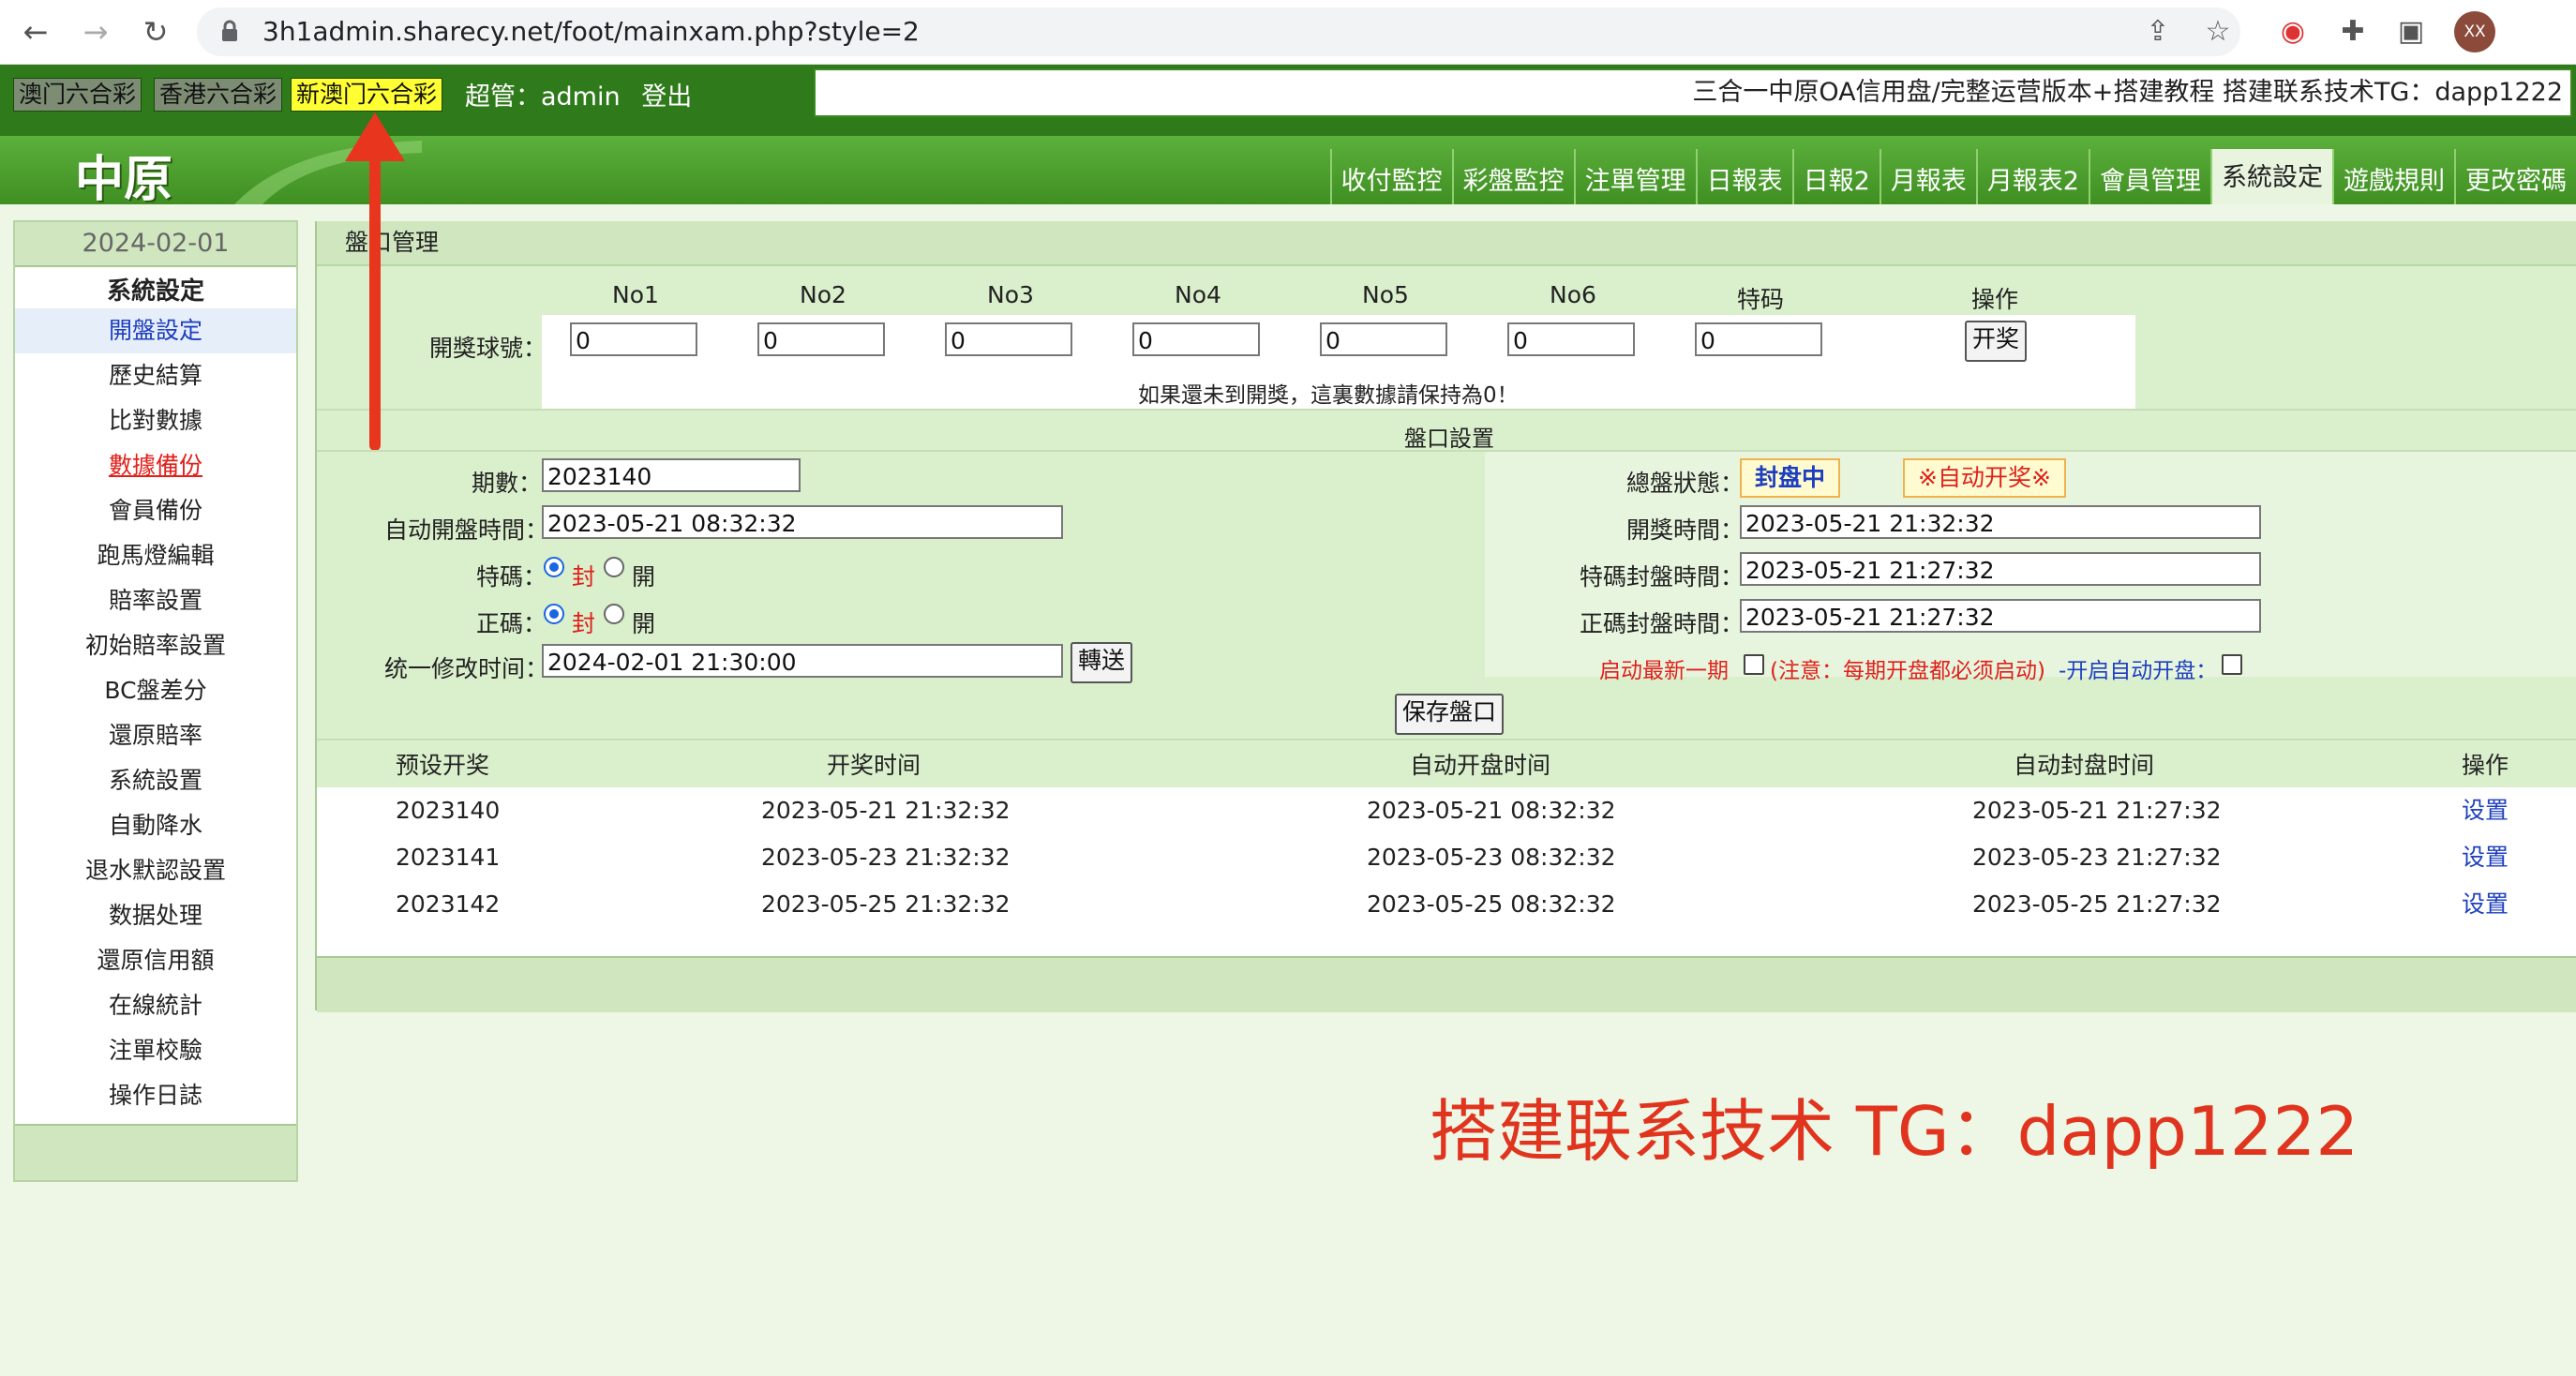 The height and width of the screenshot is (1376, 2576). Describe the element at coordinates (2097, 904) in the screenshot. I see `row-auto-close: 2023-05-25 21:27:32` at that location.